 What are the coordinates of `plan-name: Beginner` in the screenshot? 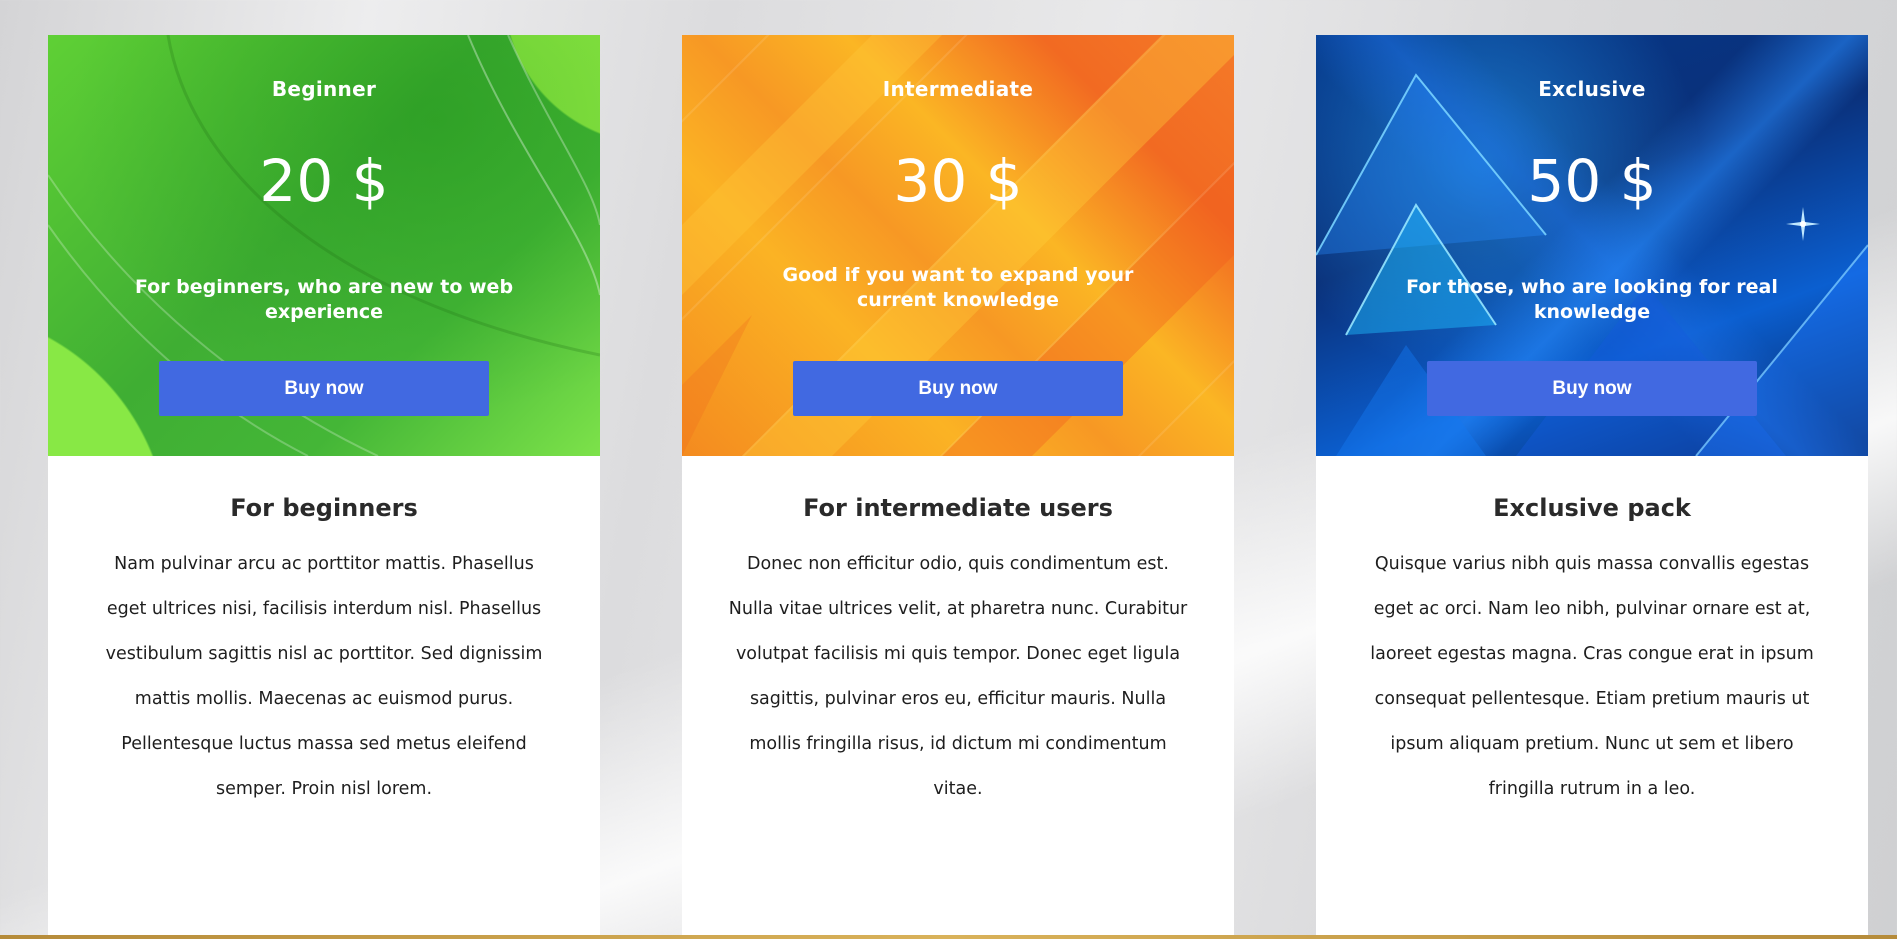 It's located at (324, 89).